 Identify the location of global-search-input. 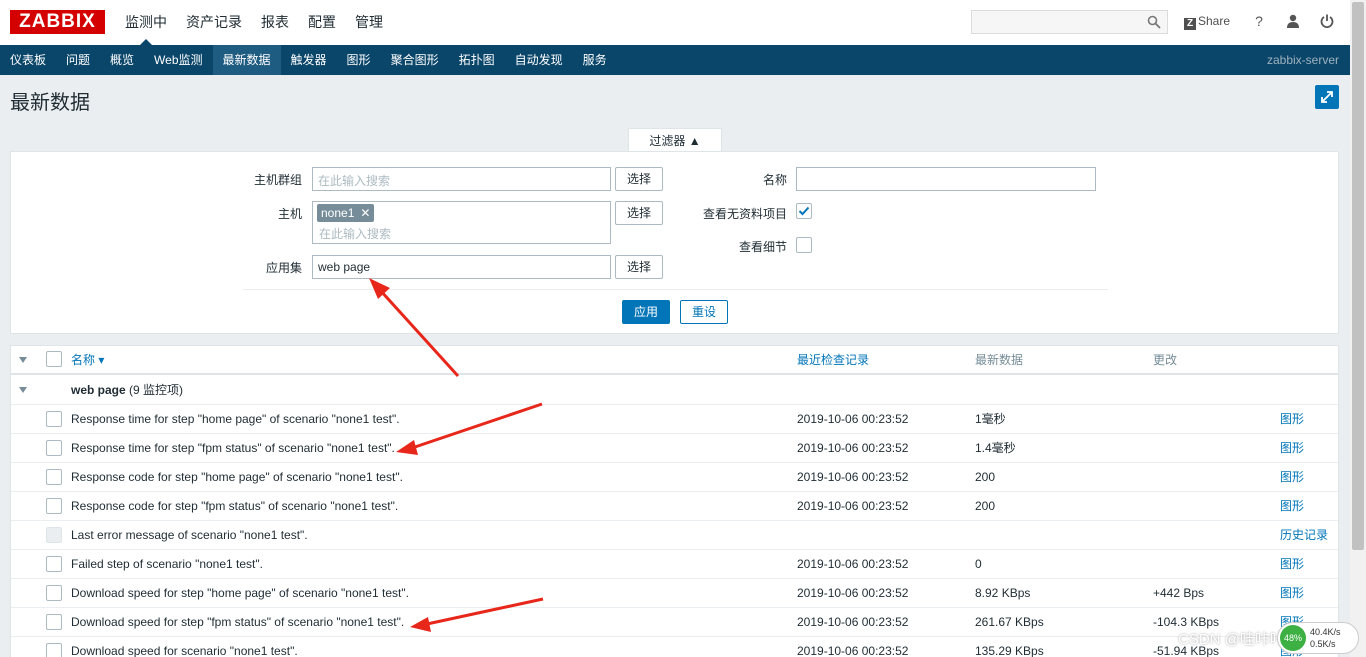
(1069, 22).